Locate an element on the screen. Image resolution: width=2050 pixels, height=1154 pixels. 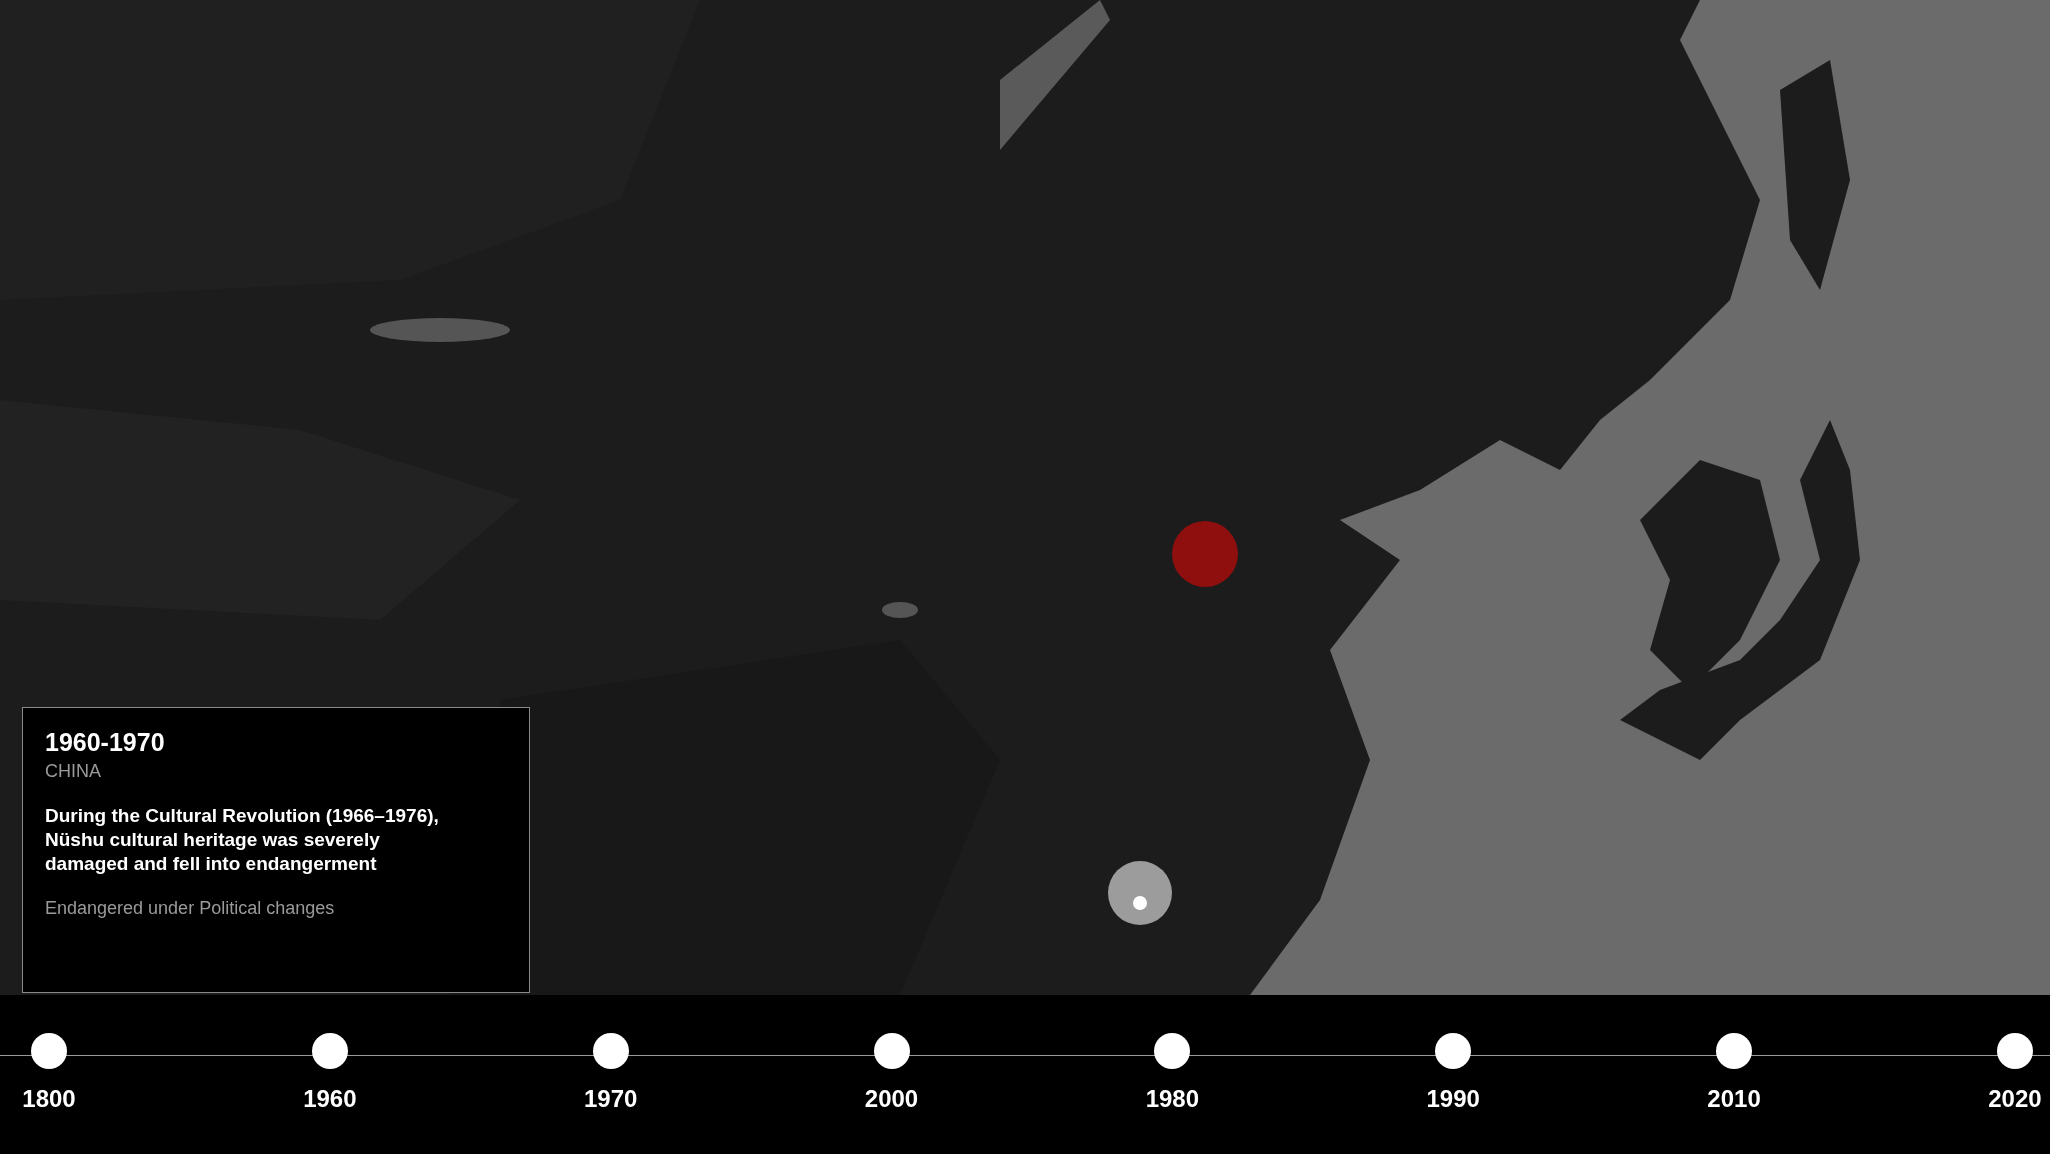
year-label: 1970 is located at coordinates (611, 1099).